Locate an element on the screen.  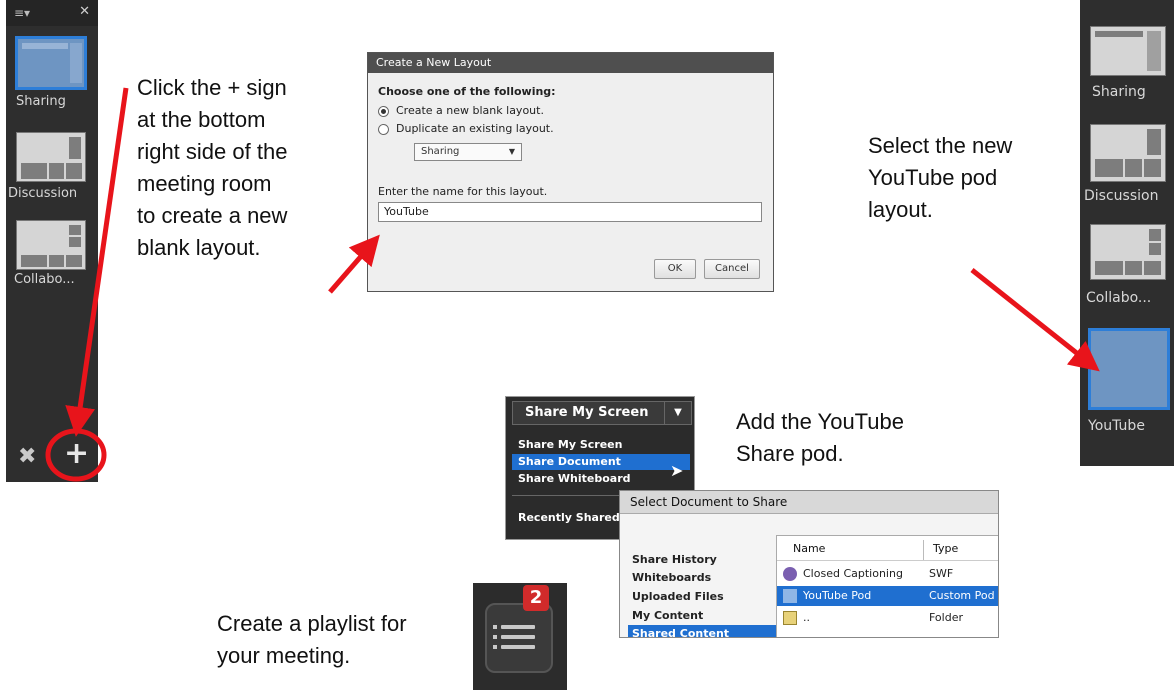
layout-label-discussion: Discussion is located at coordinates (43, 193).